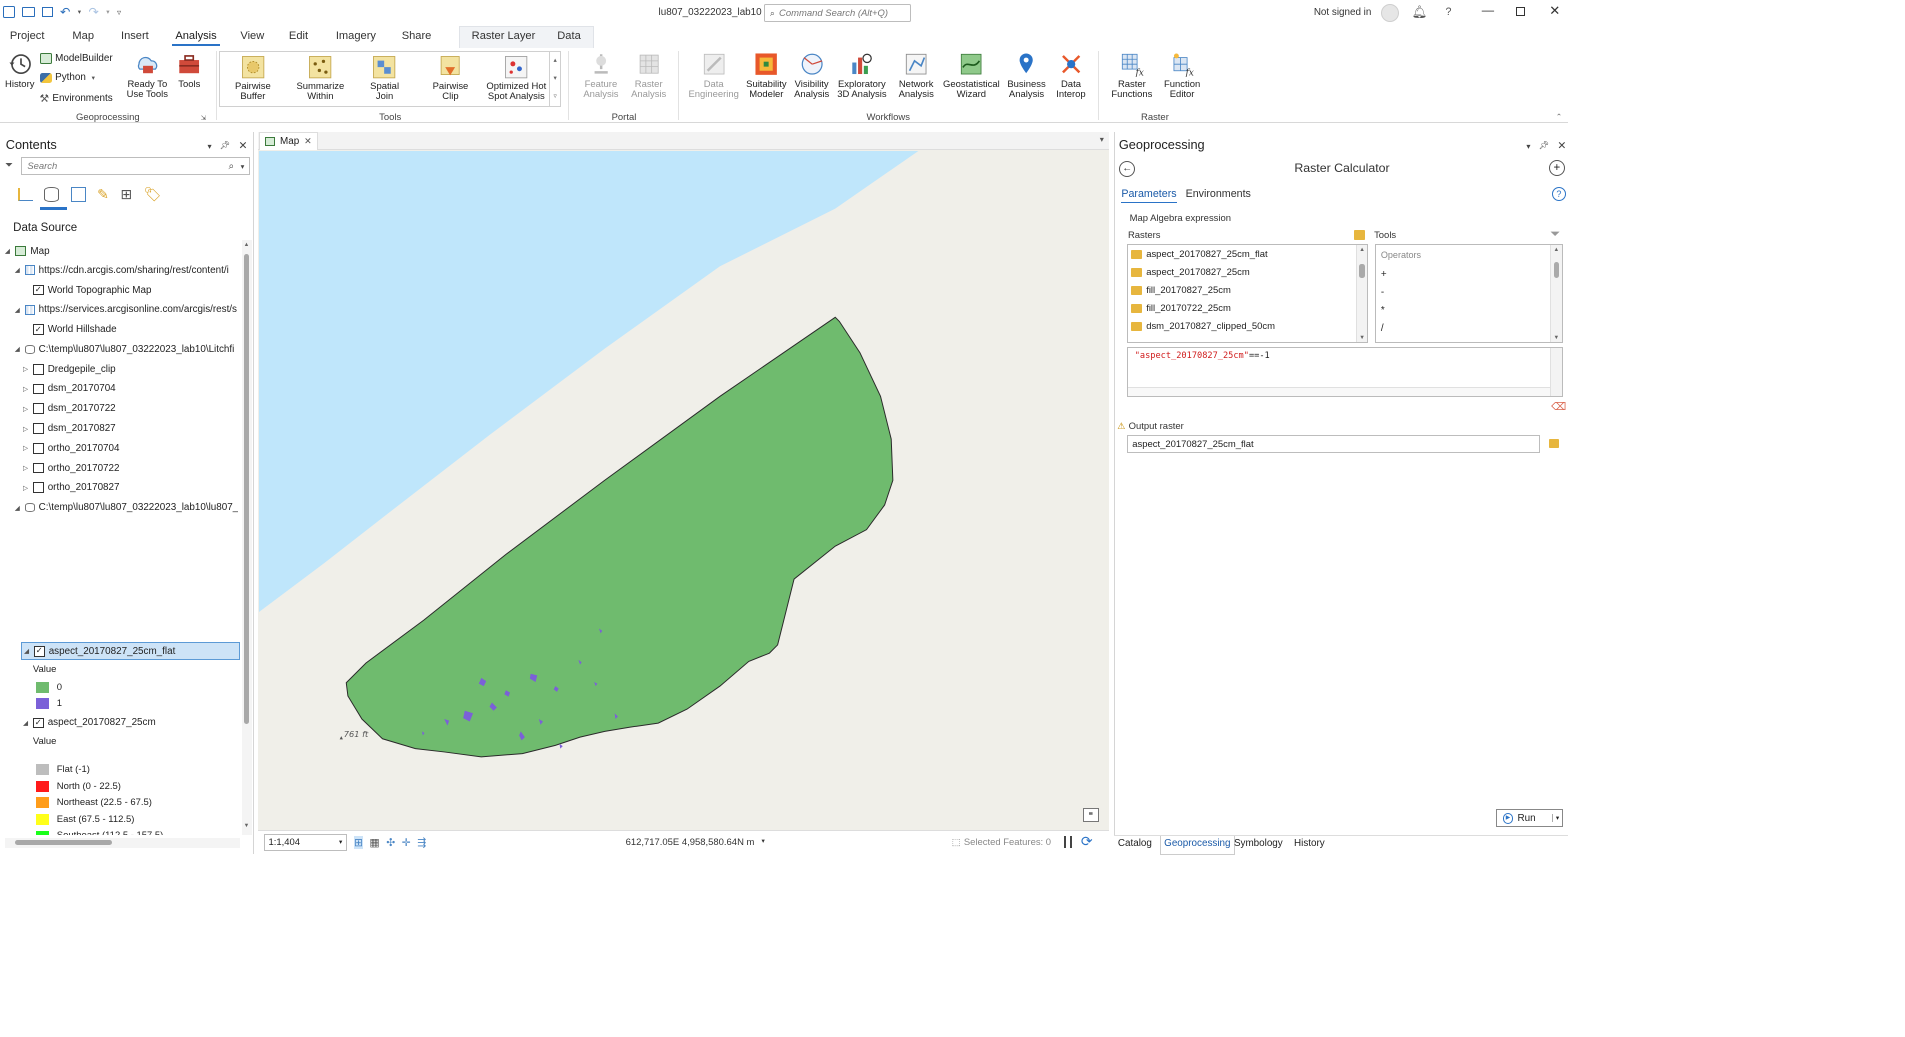 The width and height of the screenshot is (1905, 1037). What do you see at coordinates (1361, 294) in the screenshot?
I see `rasters-scrollbar: ▲ ▼` at bounding box center [1361, 294].